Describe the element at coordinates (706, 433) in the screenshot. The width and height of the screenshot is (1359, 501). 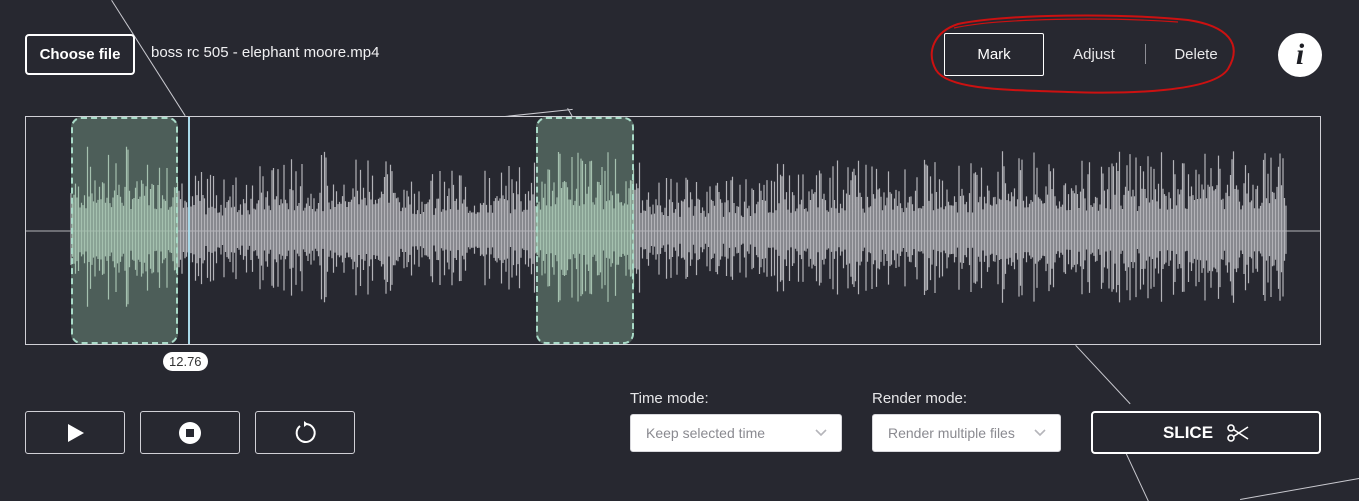
I see `time-mode-value: Keep selected time` at that location.